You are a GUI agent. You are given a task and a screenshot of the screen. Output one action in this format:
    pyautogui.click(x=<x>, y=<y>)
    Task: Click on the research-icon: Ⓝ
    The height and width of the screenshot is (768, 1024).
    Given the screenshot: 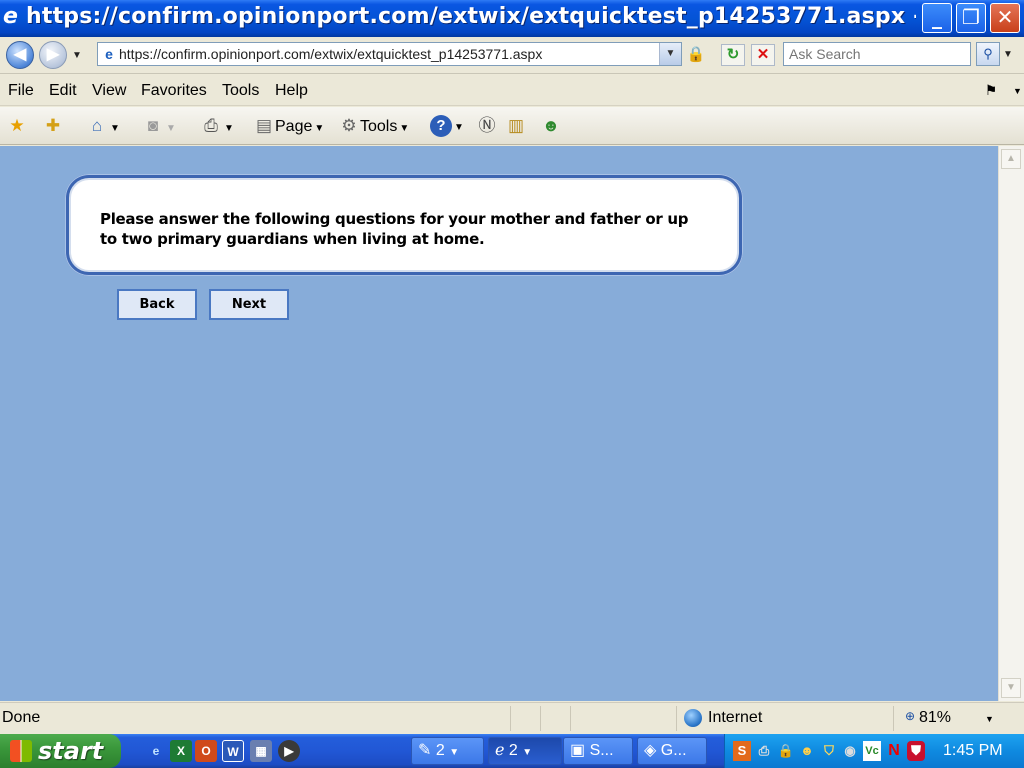 What is the action you would take?
    pyautogui.click(x=487, y=126)
    